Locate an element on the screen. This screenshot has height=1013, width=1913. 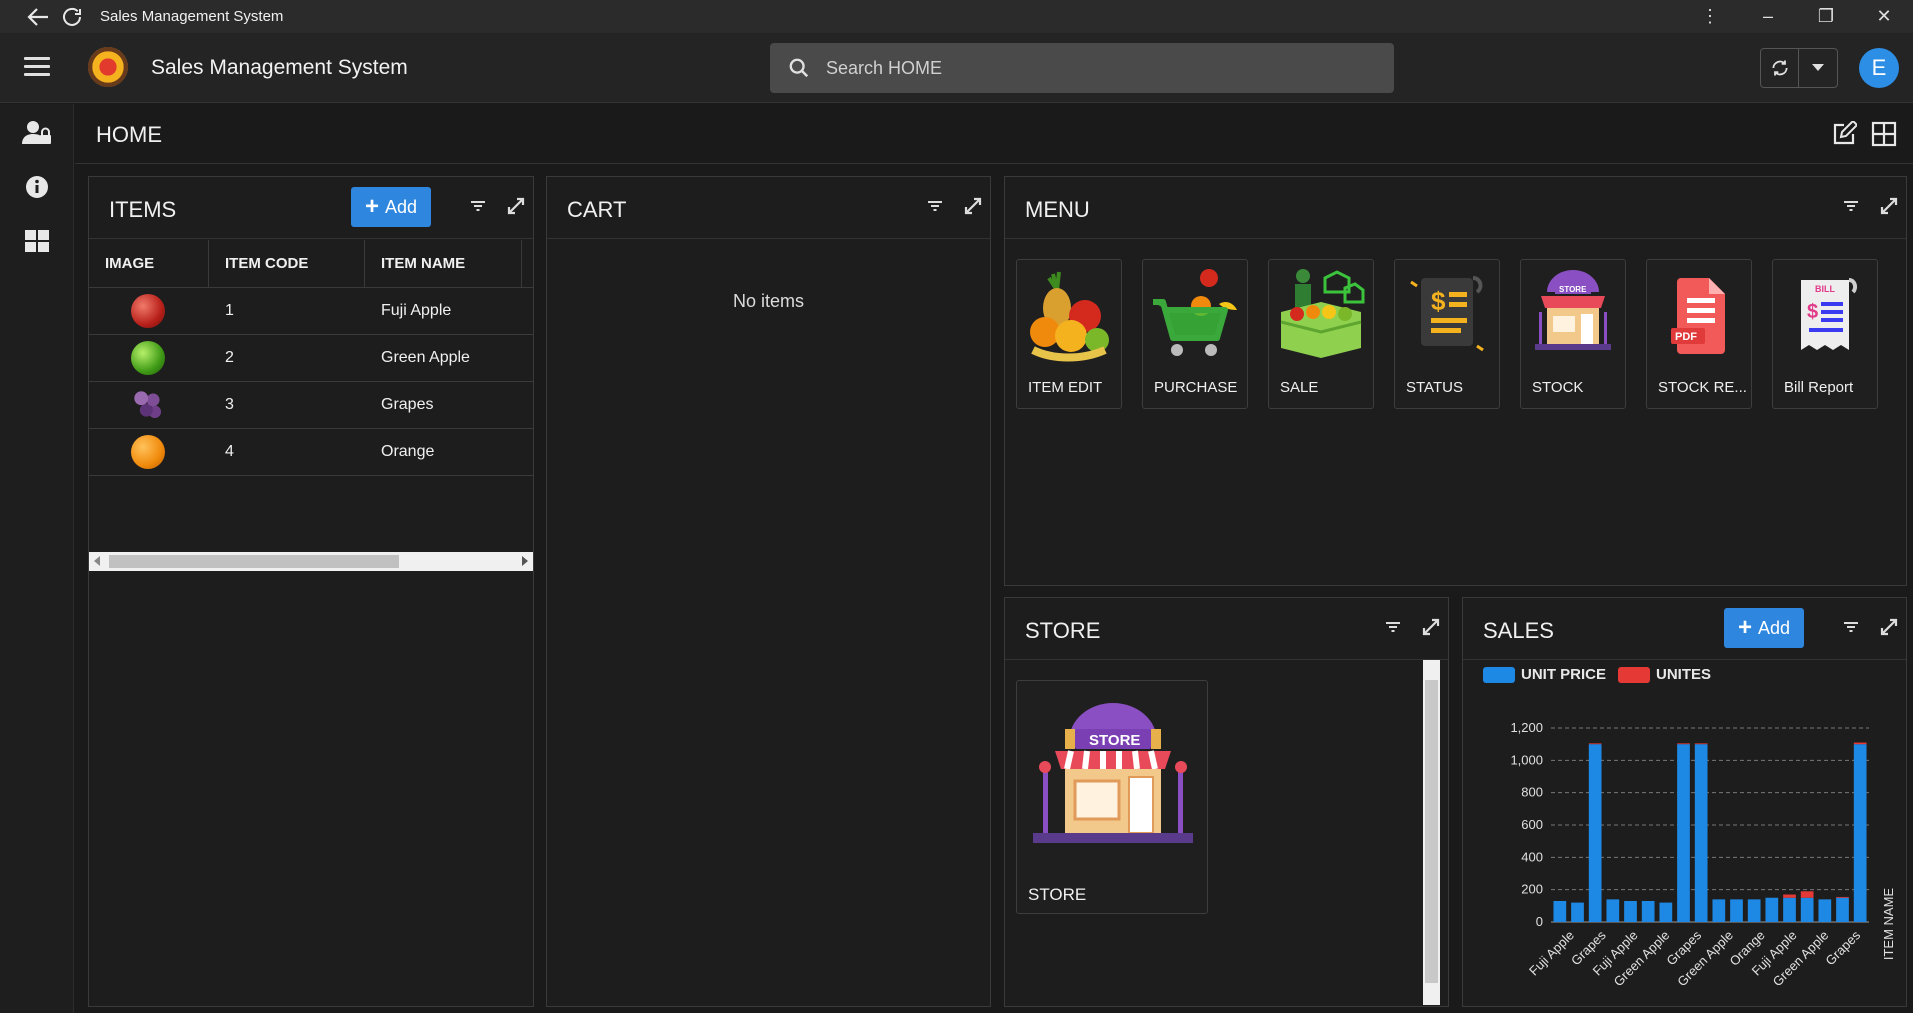
caret-down-icon is located at coordinates (1818, 67).